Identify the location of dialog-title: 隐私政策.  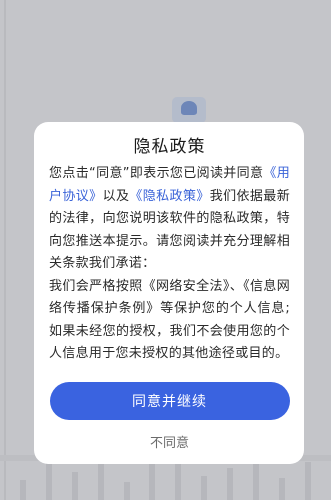
(169, 147).